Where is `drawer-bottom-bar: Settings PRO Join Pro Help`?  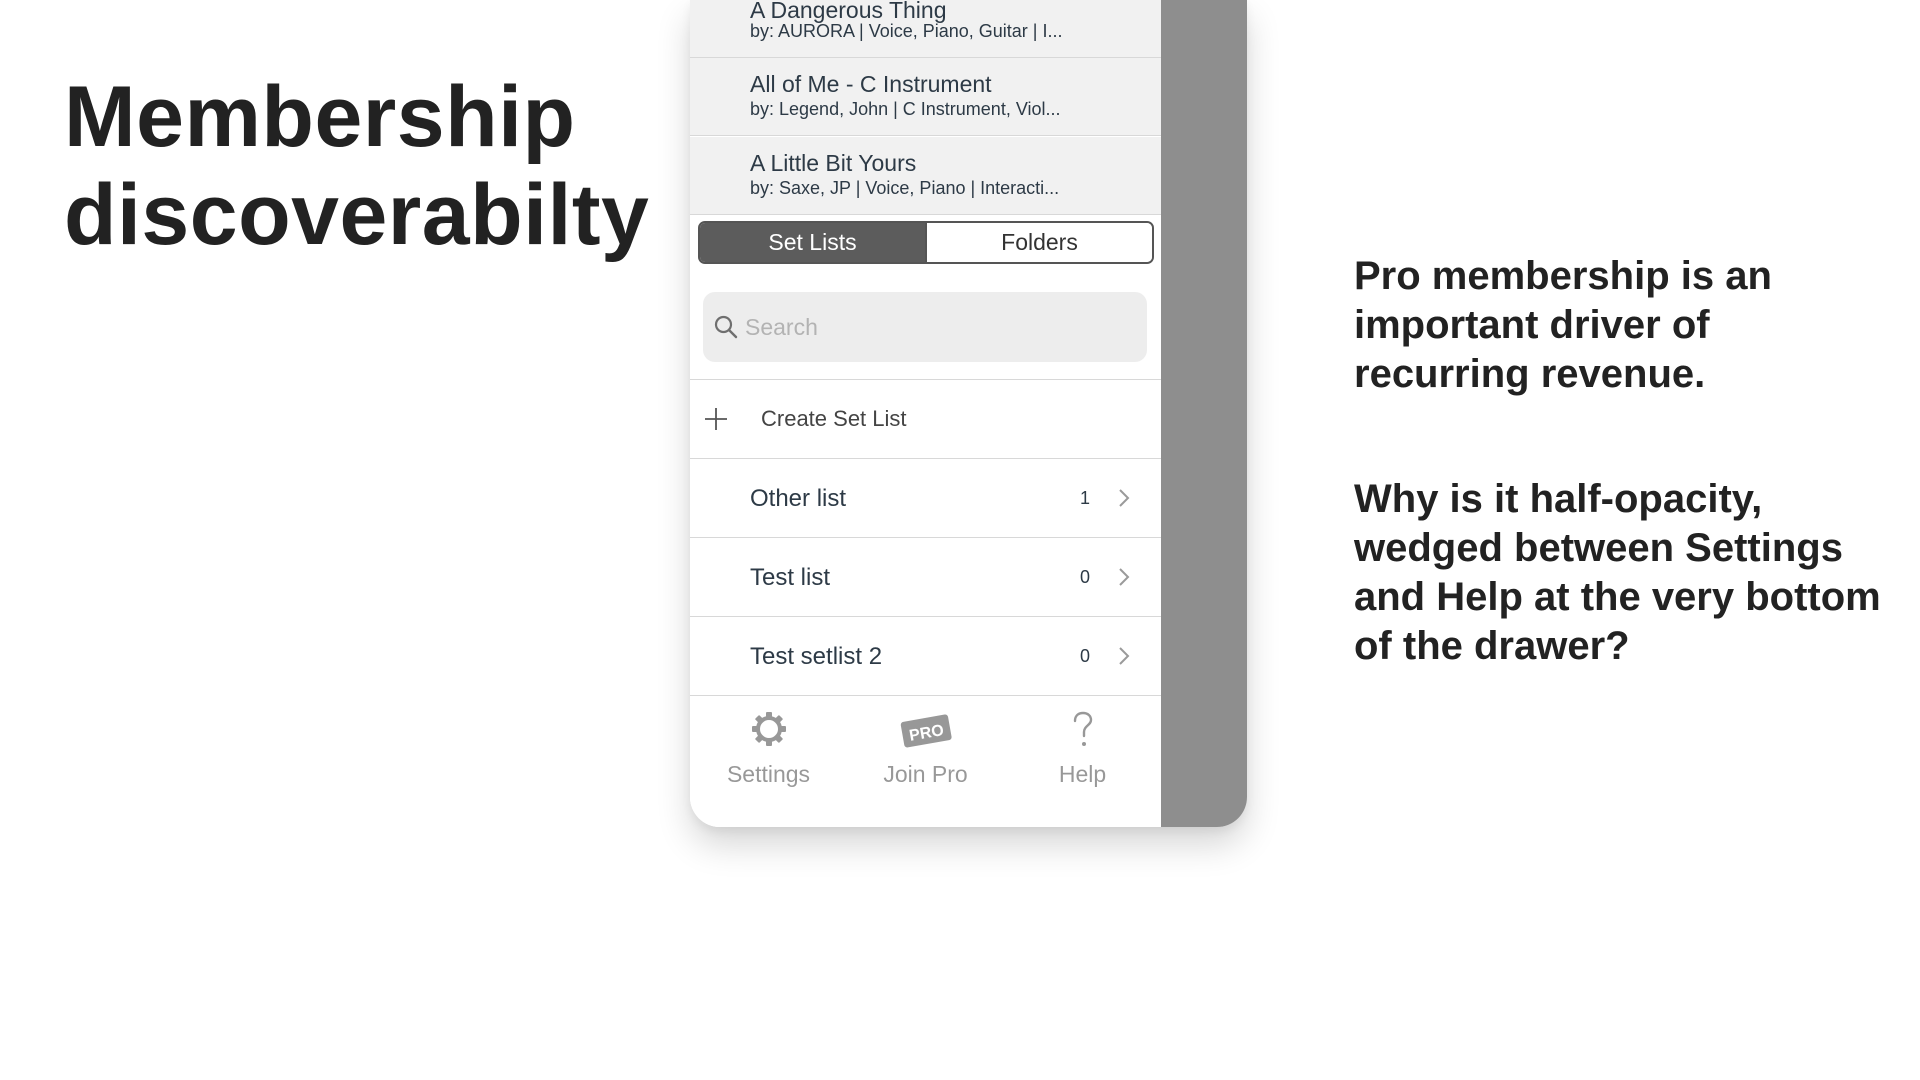 drawer-bottom-bar: Settings PRO Join Pro Help is located at coordinates (925, 761).